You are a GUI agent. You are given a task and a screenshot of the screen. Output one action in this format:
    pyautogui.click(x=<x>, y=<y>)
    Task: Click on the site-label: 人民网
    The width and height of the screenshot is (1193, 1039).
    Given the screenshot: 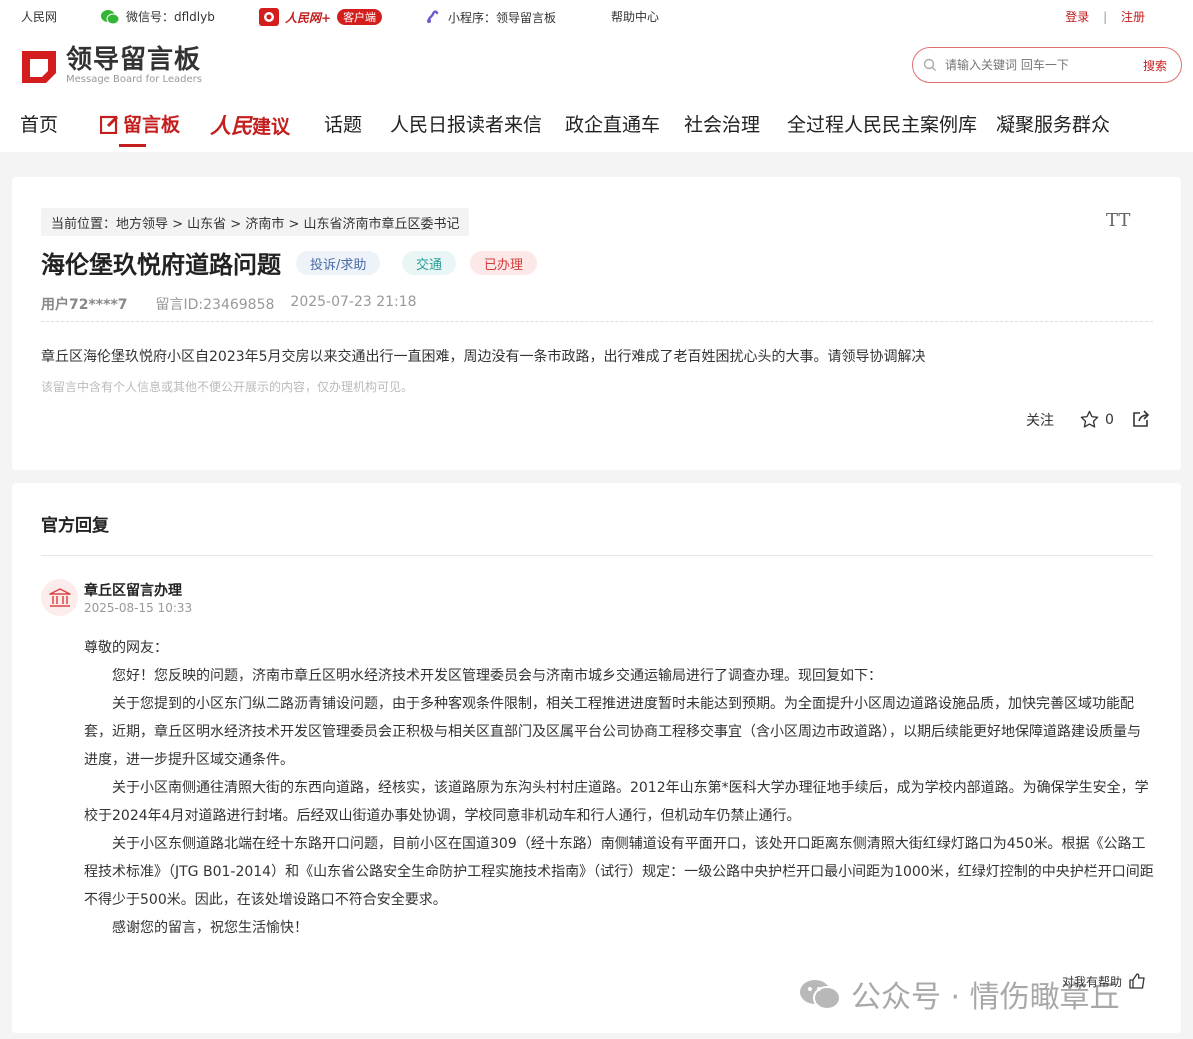 What is the action you would take?
    pyautogui.click(x=39, y=17)
    